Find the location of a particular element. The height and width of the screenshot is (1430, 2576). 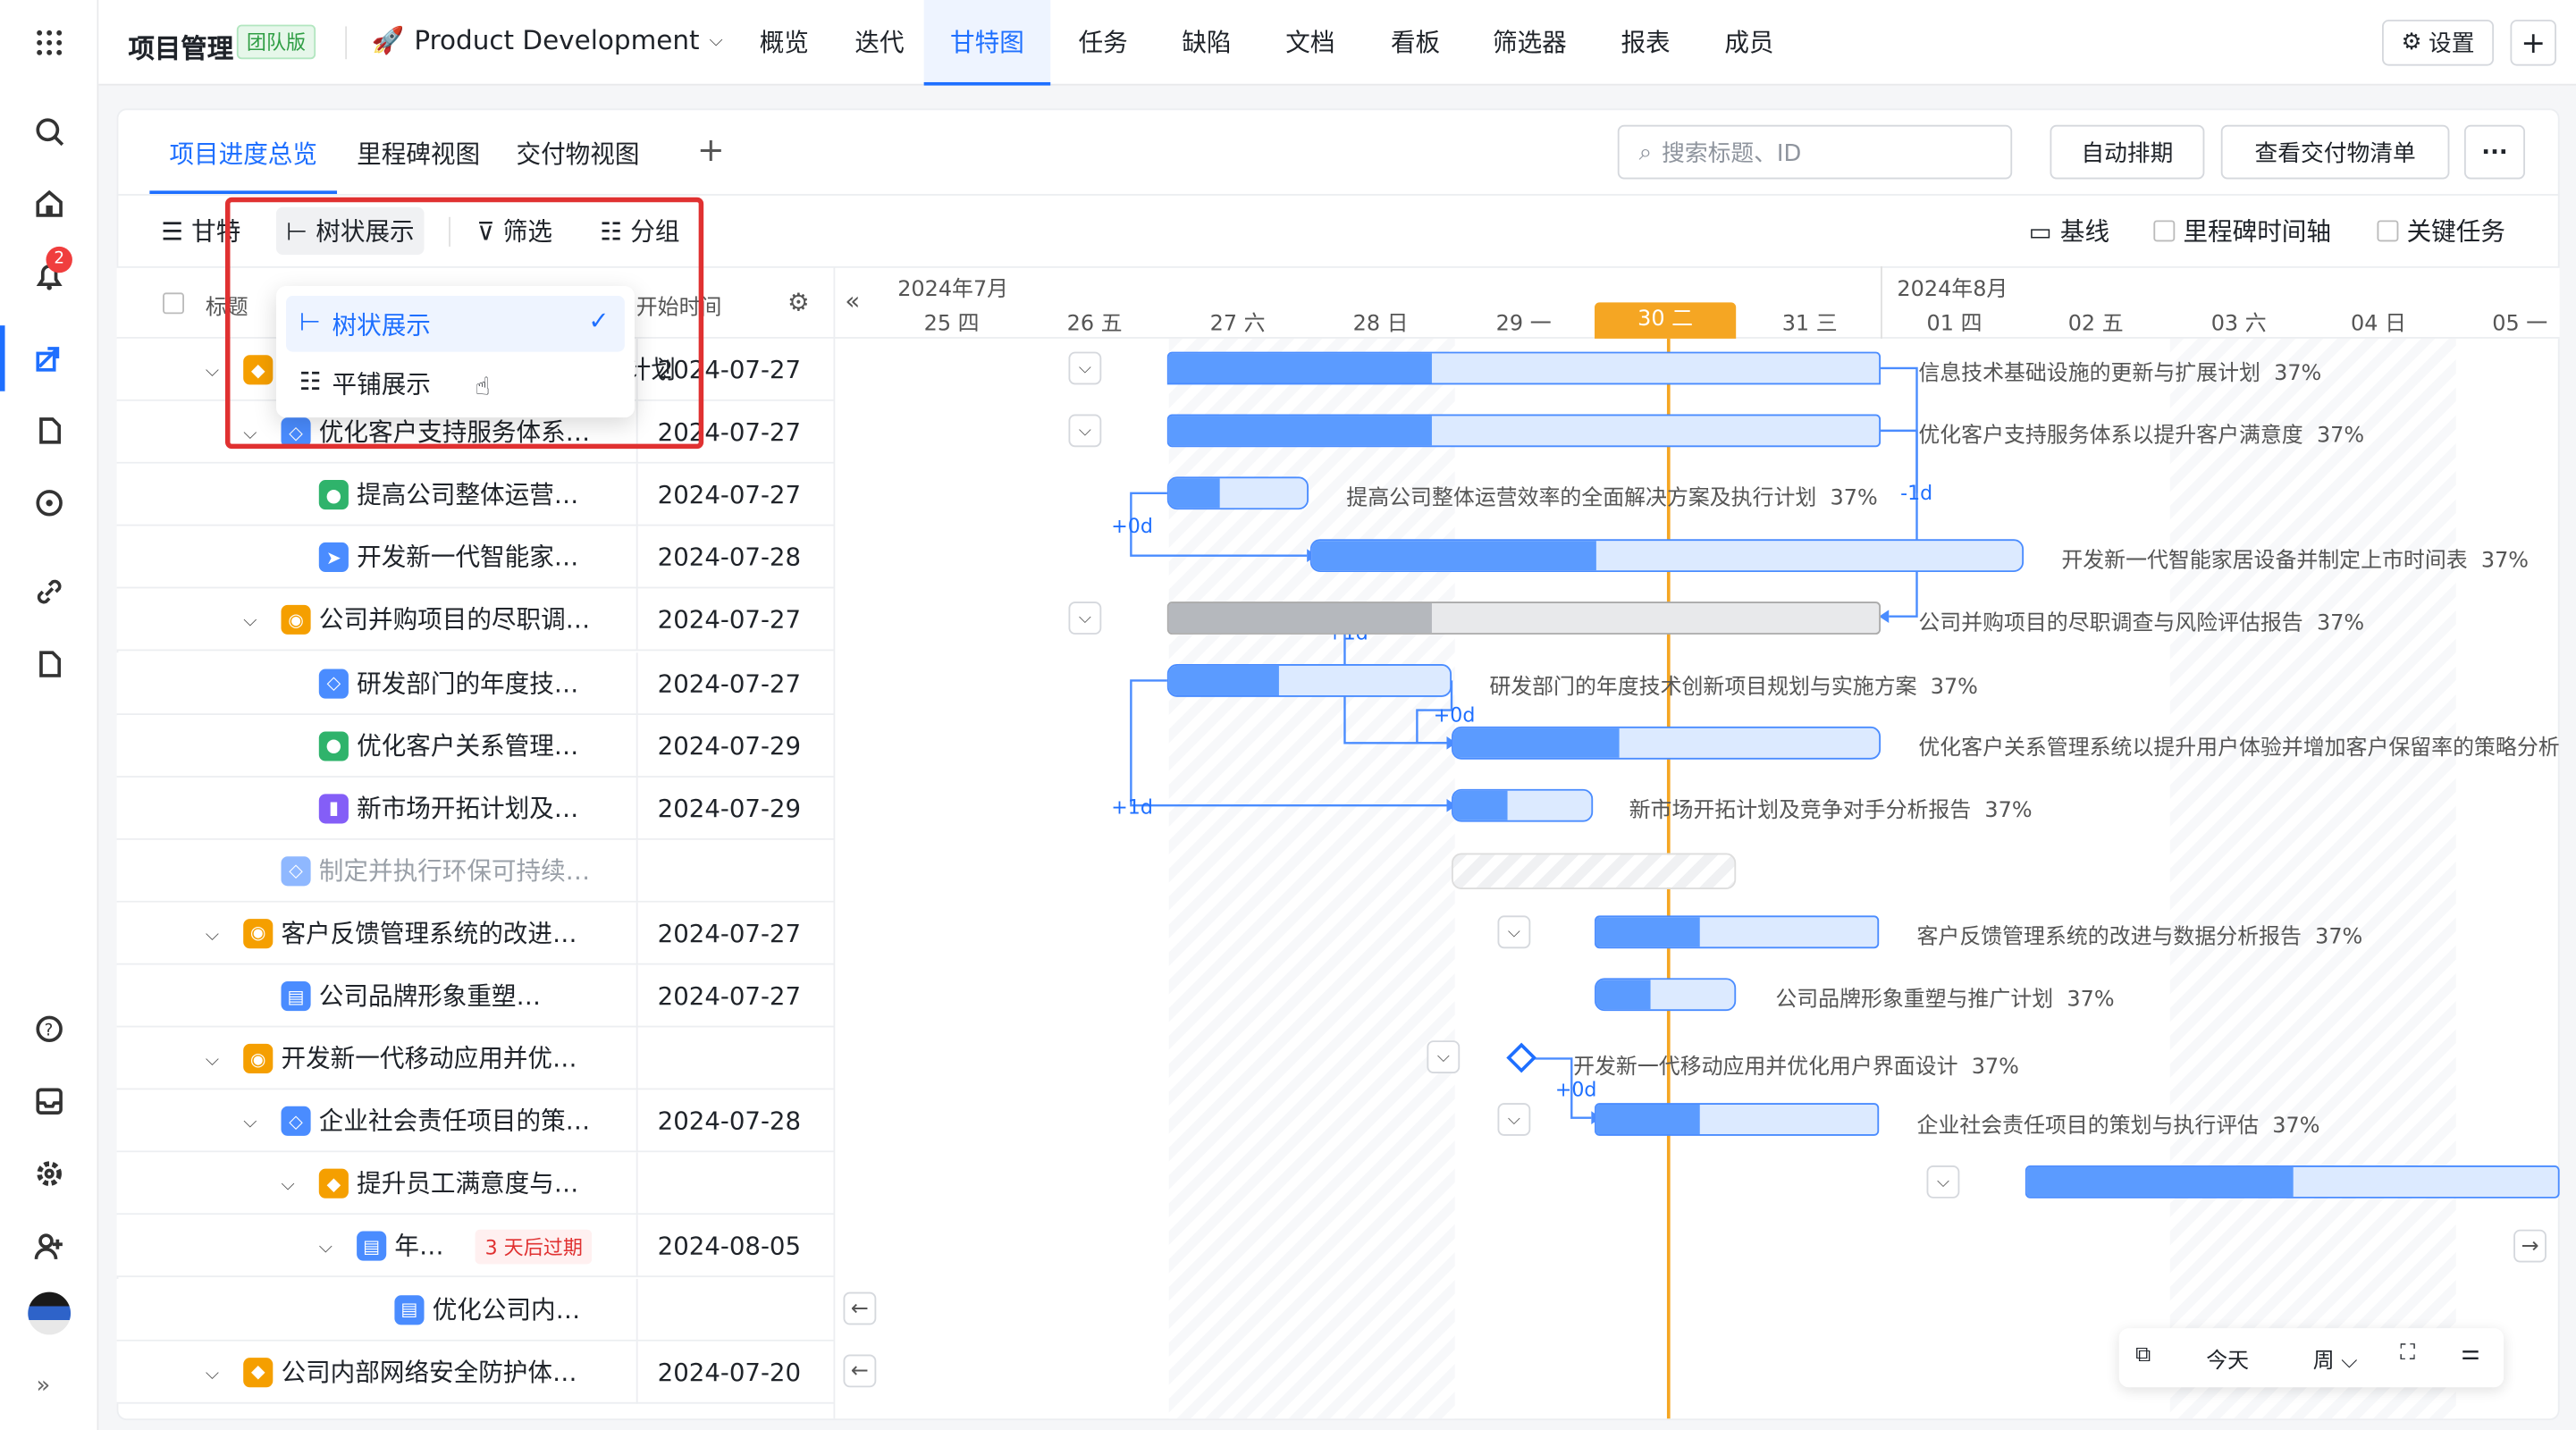

fullscreen-icon: ⛶ is located at coordinates (2407, 1355).